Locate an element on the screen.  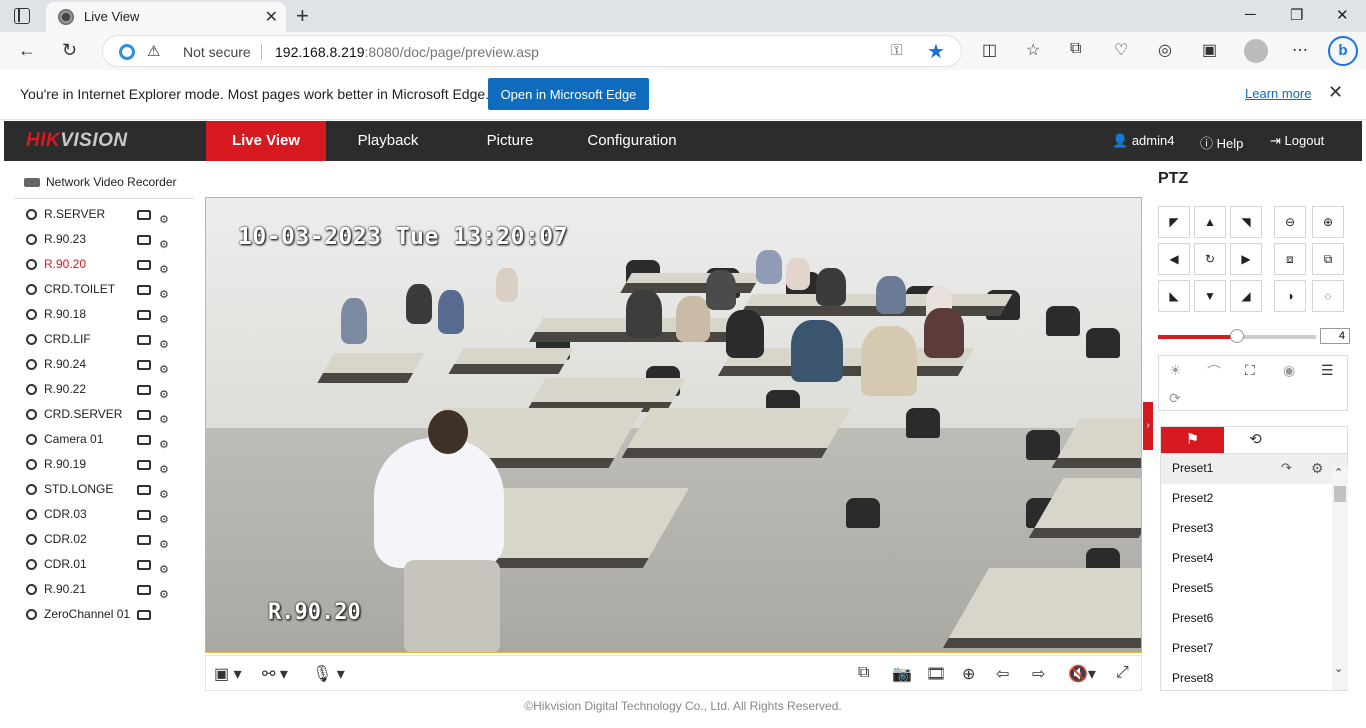
ptz-speed-handle is located at coordinates (1237, 336).